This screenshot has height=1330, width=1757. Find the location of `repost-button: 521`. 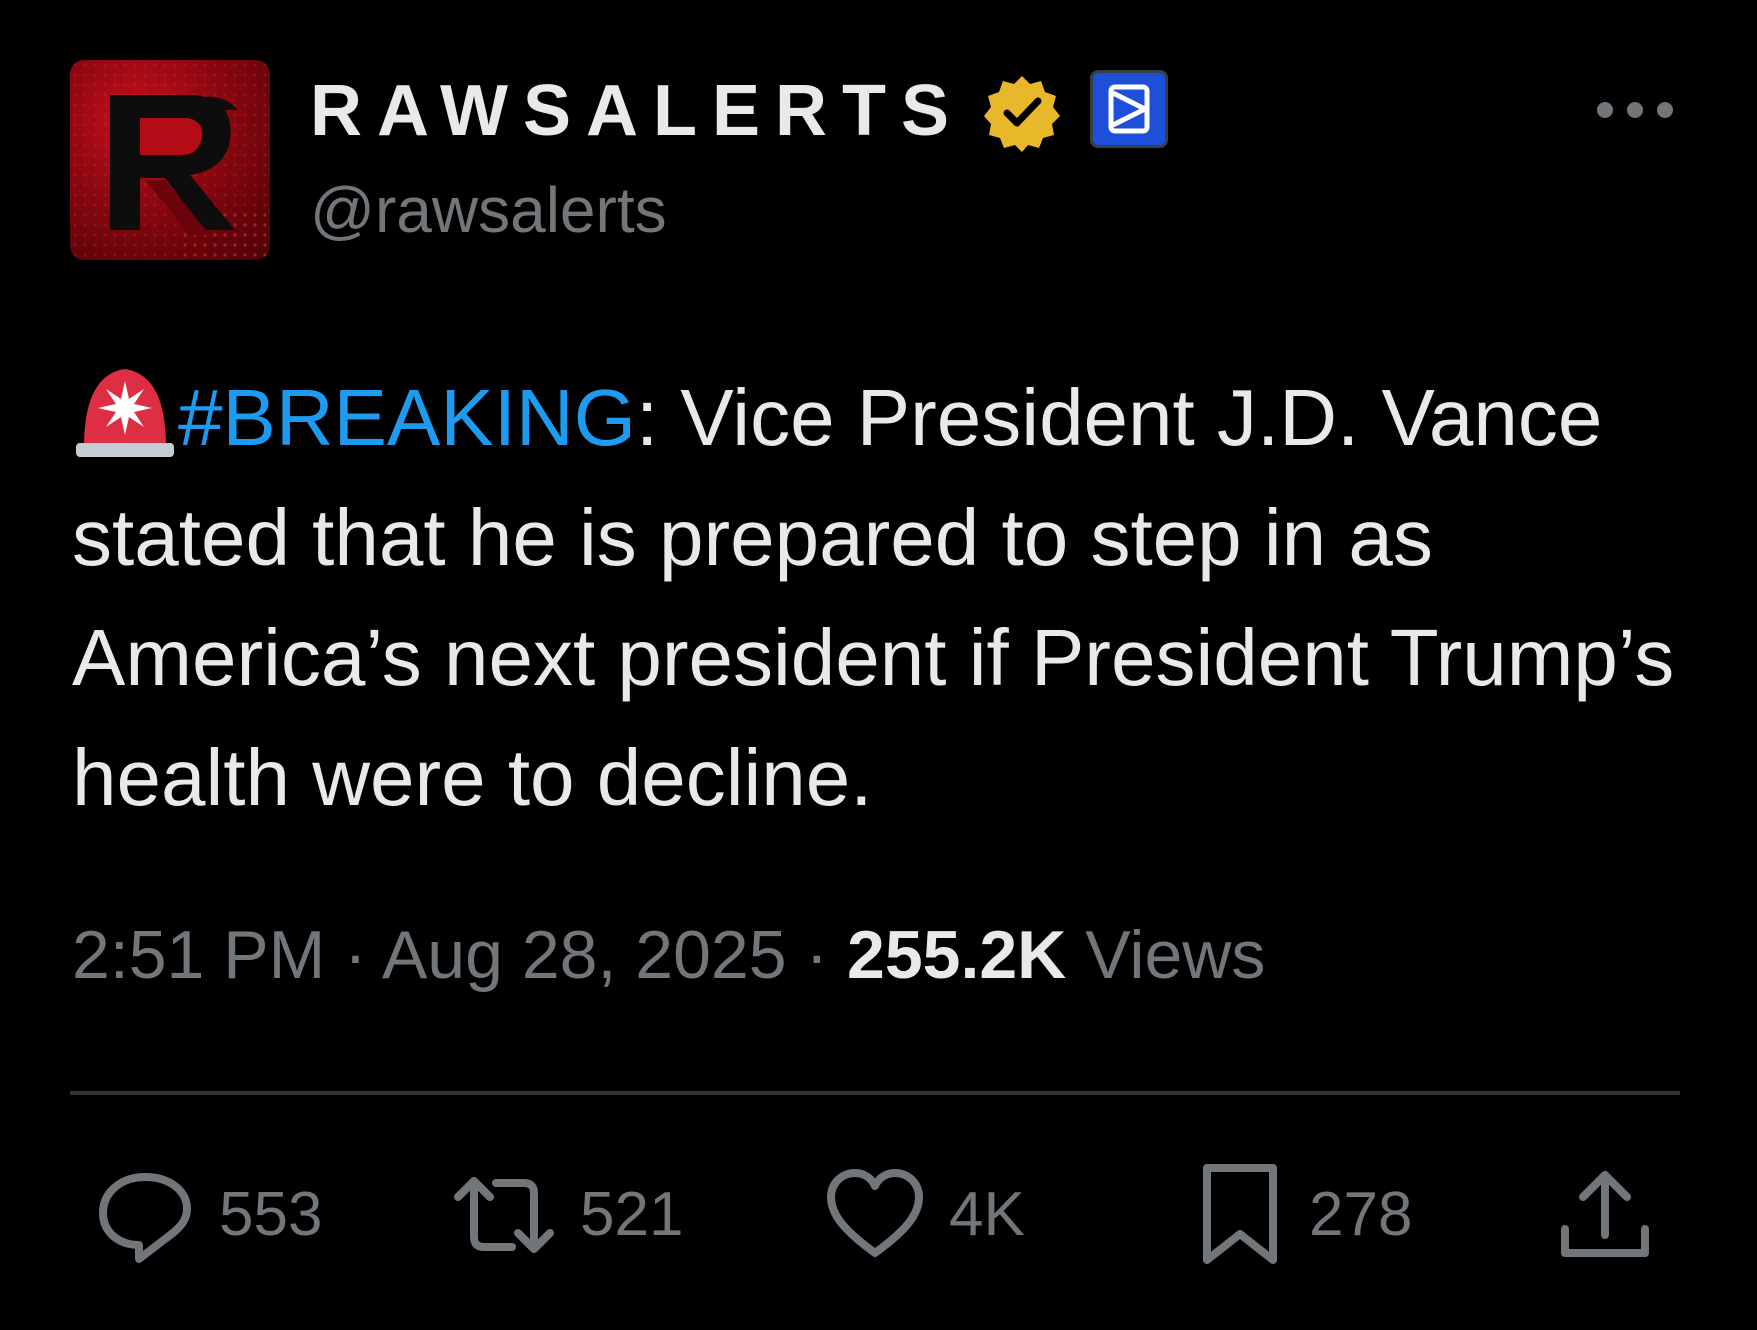

repost-button: 521 is located at coordinates (567, 1215).